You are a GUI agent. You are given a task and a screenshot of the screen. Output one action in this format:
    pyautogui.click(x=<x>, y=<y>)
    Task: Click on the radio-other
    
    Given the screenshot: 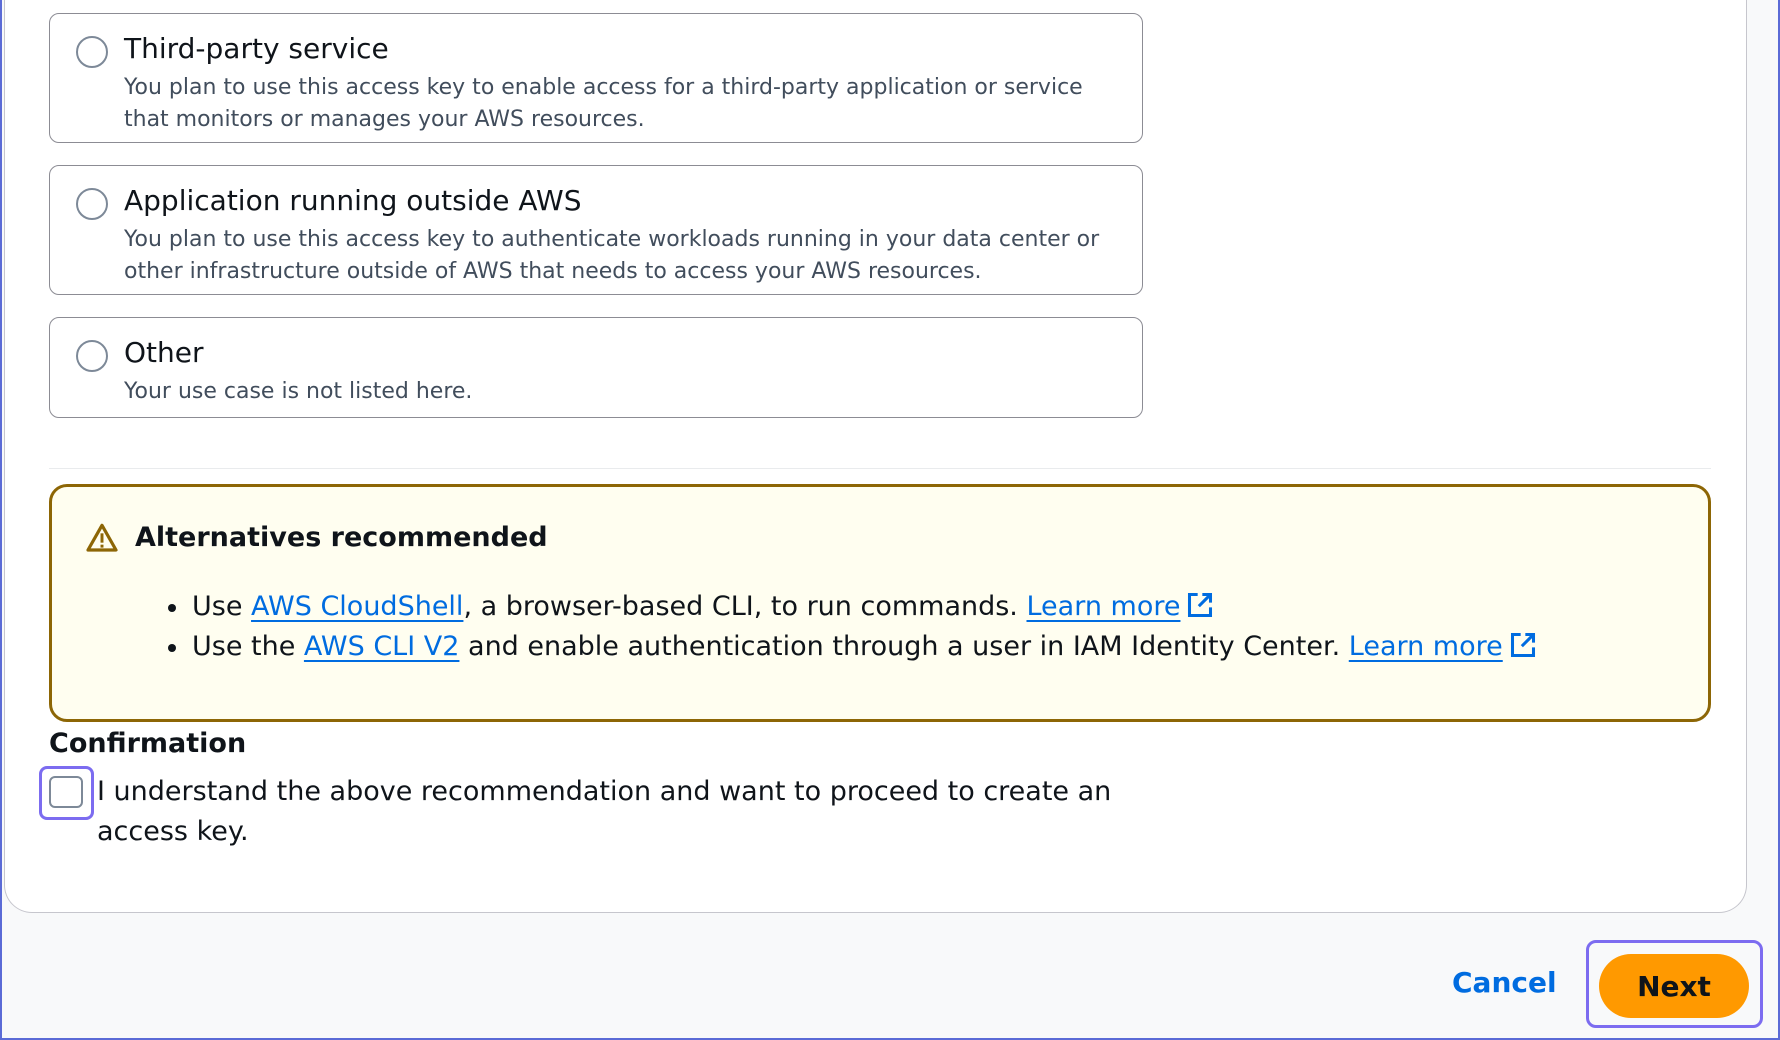 What is the action you would take?
    pyautogui.click(x=92, y=356)
    